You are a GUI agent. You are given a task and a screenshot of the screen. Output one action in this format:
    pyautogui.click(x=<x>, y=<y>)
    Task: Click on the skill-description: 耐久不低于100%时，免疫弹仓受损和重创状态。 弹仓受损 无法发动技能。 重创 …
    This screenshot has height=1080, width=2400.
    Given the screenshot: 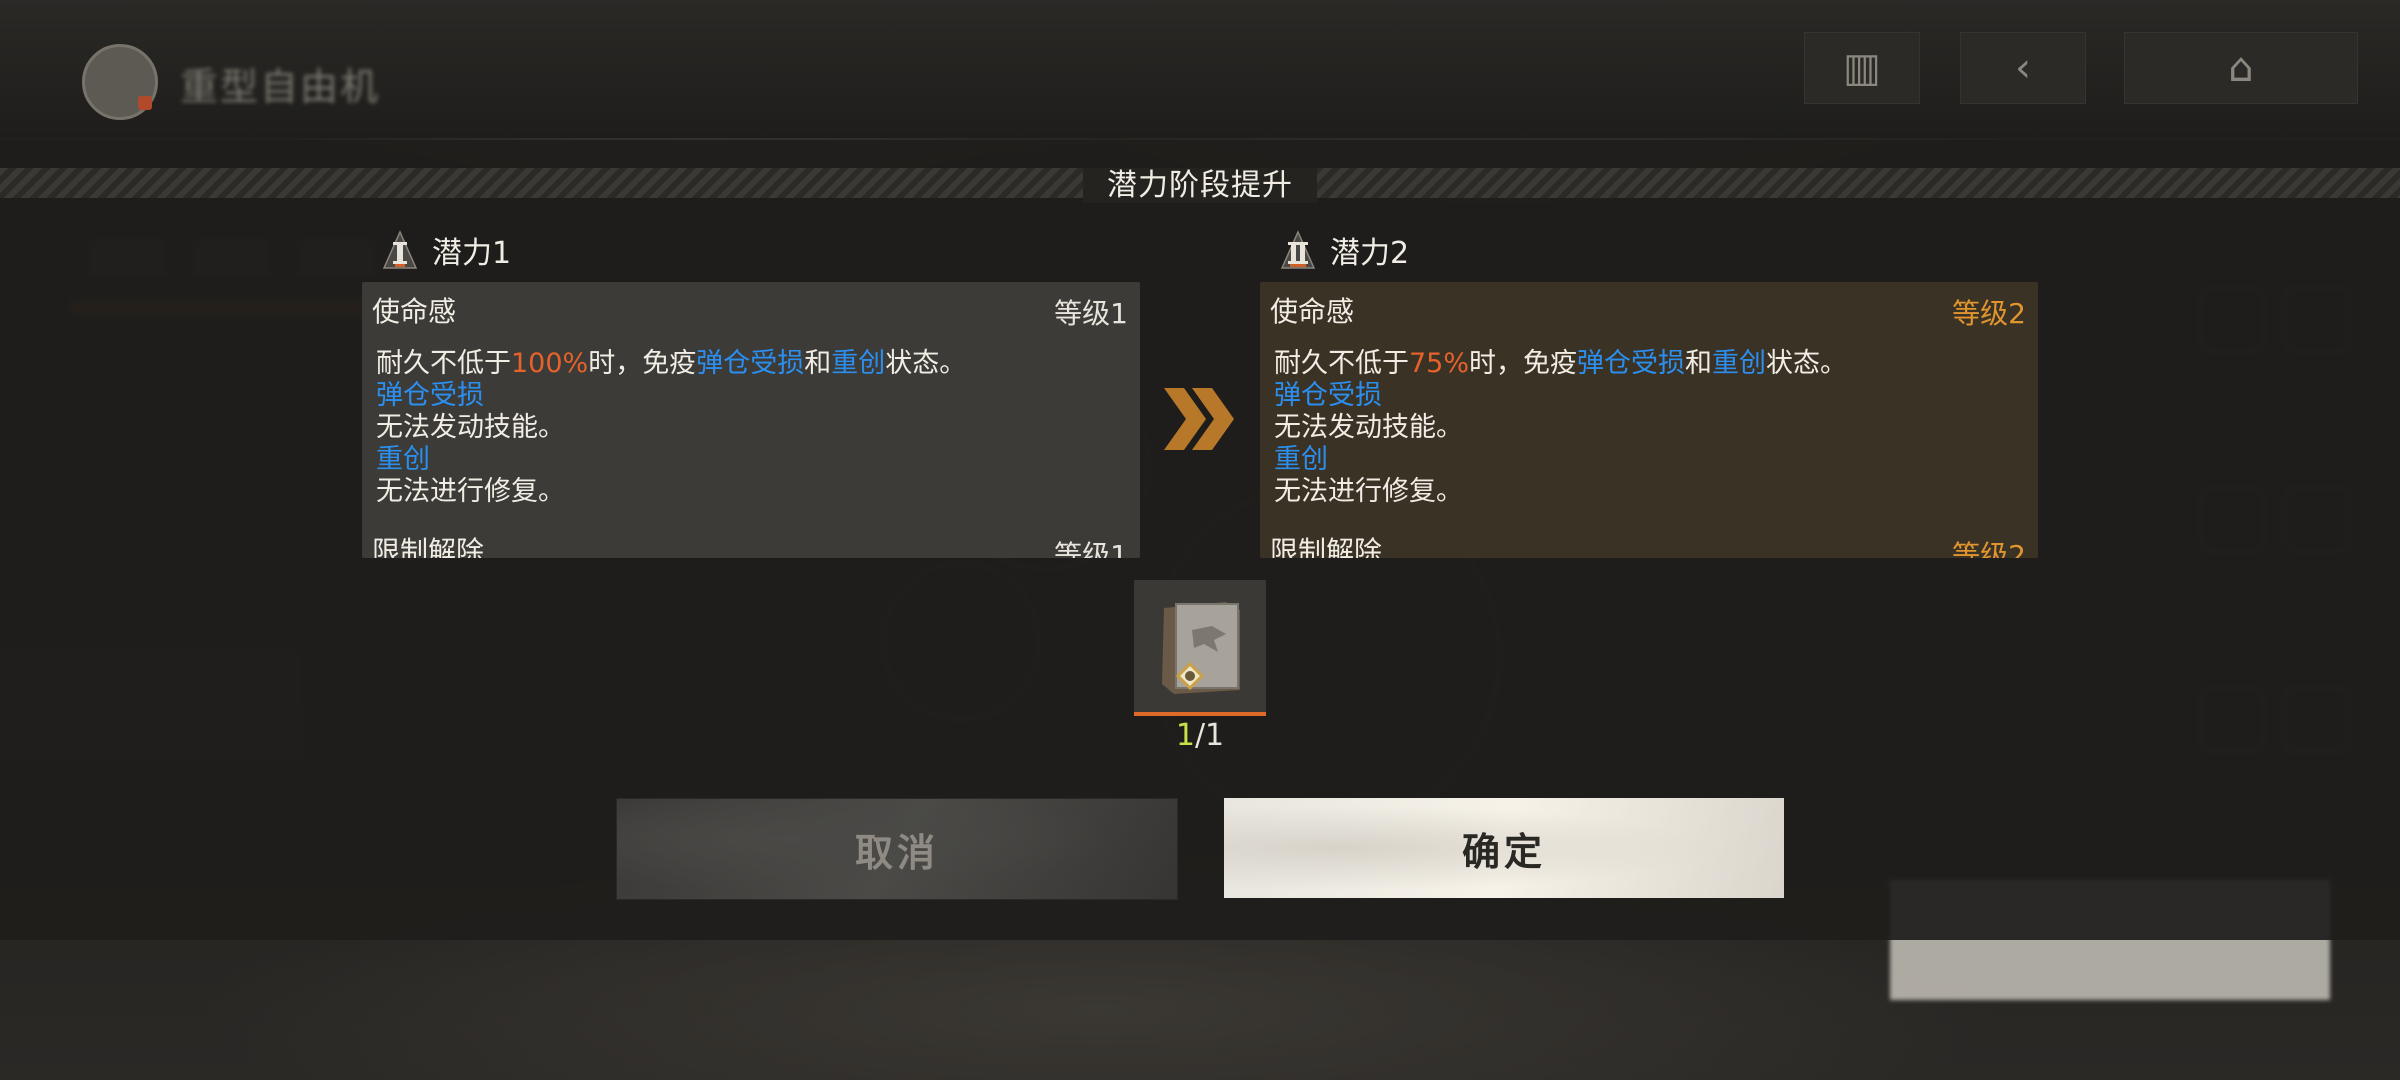 What is the action you would take?
    pyautogui.click(x=671, y=428)
    